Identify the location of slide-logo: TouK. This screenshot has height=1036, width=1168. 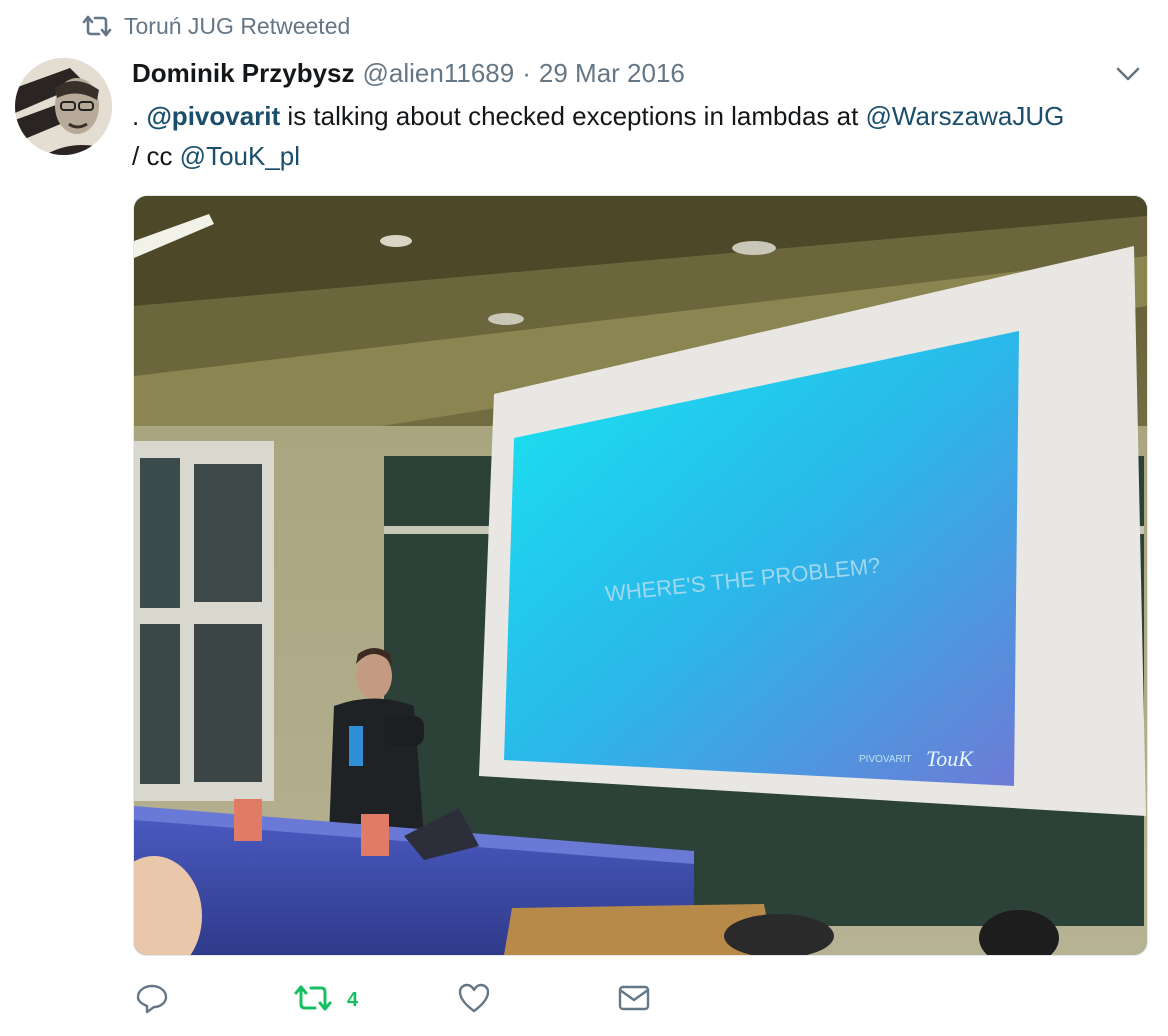
(950, 758).